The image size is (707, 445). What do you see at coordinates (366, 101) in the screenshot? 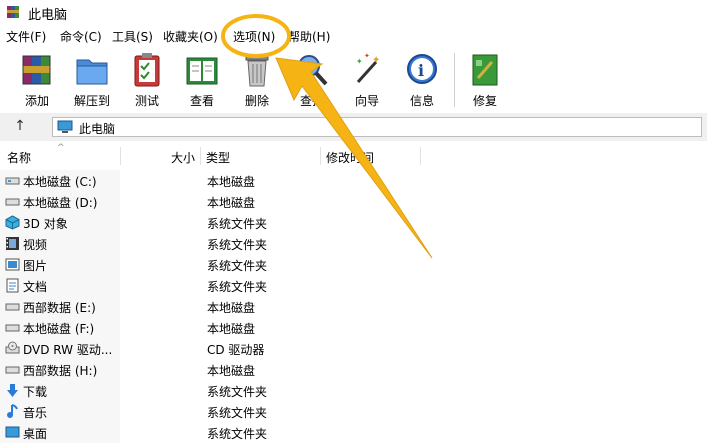
I see `wizard-label: 向导` at bounding box center [366, 101].